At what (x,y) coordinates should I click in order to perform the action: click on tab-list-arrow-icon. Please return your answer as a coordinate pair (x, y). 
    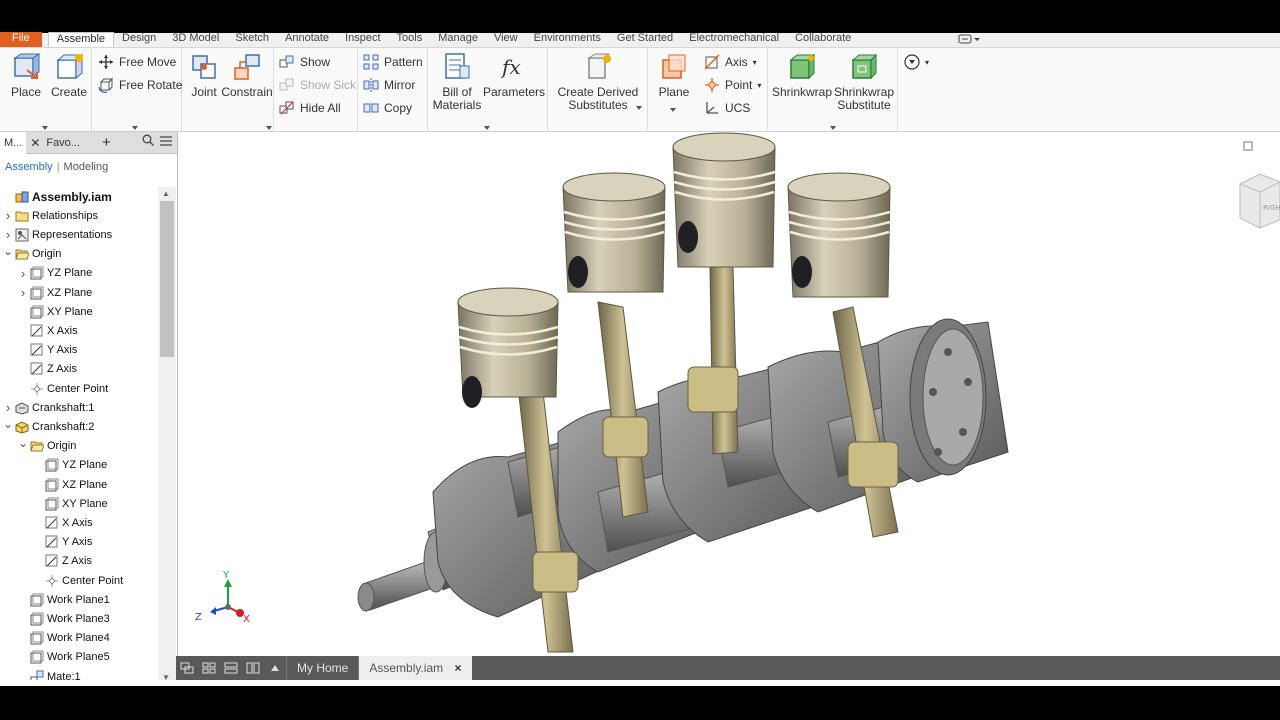
    Looking at the image, I should click on (275, 668).